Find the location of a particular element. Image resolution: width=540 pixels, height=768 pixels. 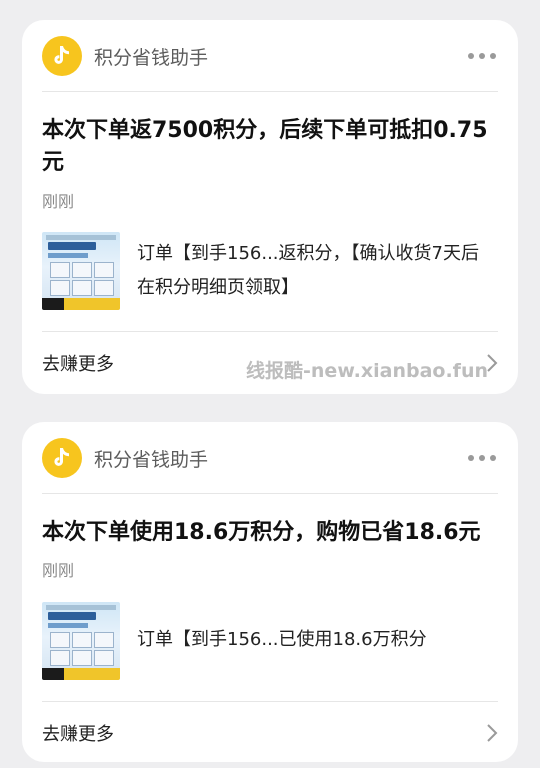

order-description: 订单【到手156...已使用18.6万积分 is located at coordinates (315, 640).